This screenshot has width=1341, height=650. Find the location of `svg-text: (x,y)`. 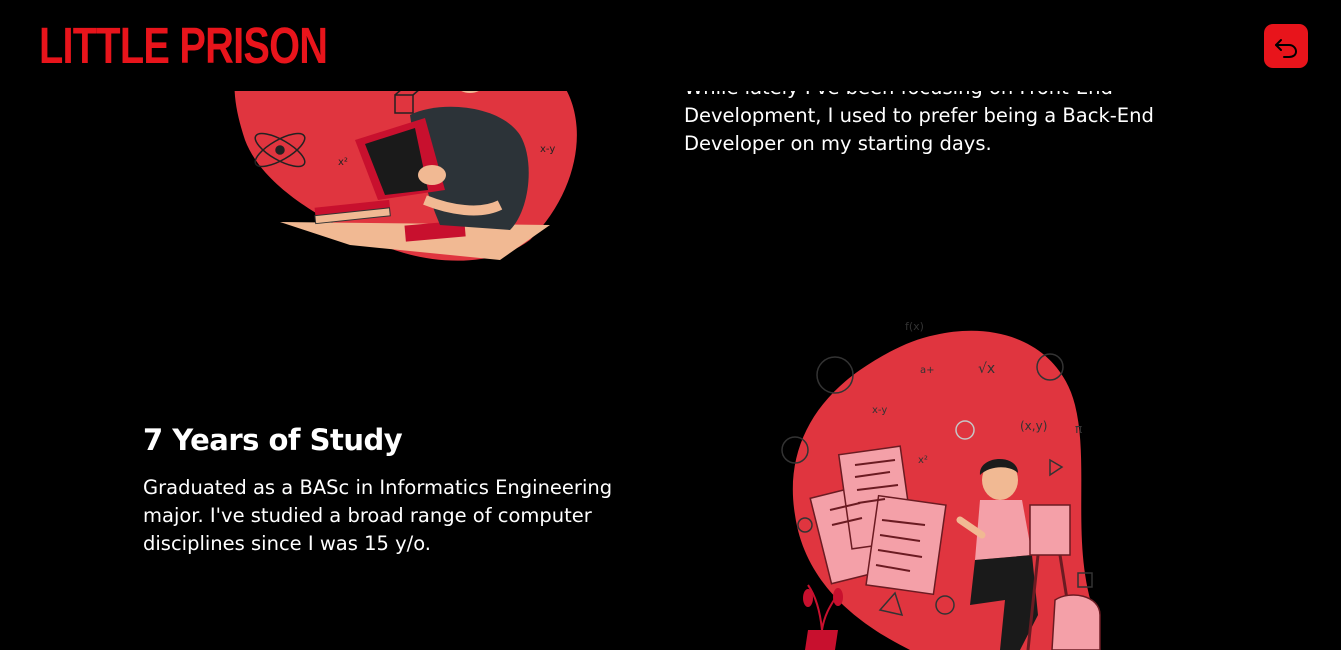

svg-text: (x,y) is located at coordinates (1033, 426).